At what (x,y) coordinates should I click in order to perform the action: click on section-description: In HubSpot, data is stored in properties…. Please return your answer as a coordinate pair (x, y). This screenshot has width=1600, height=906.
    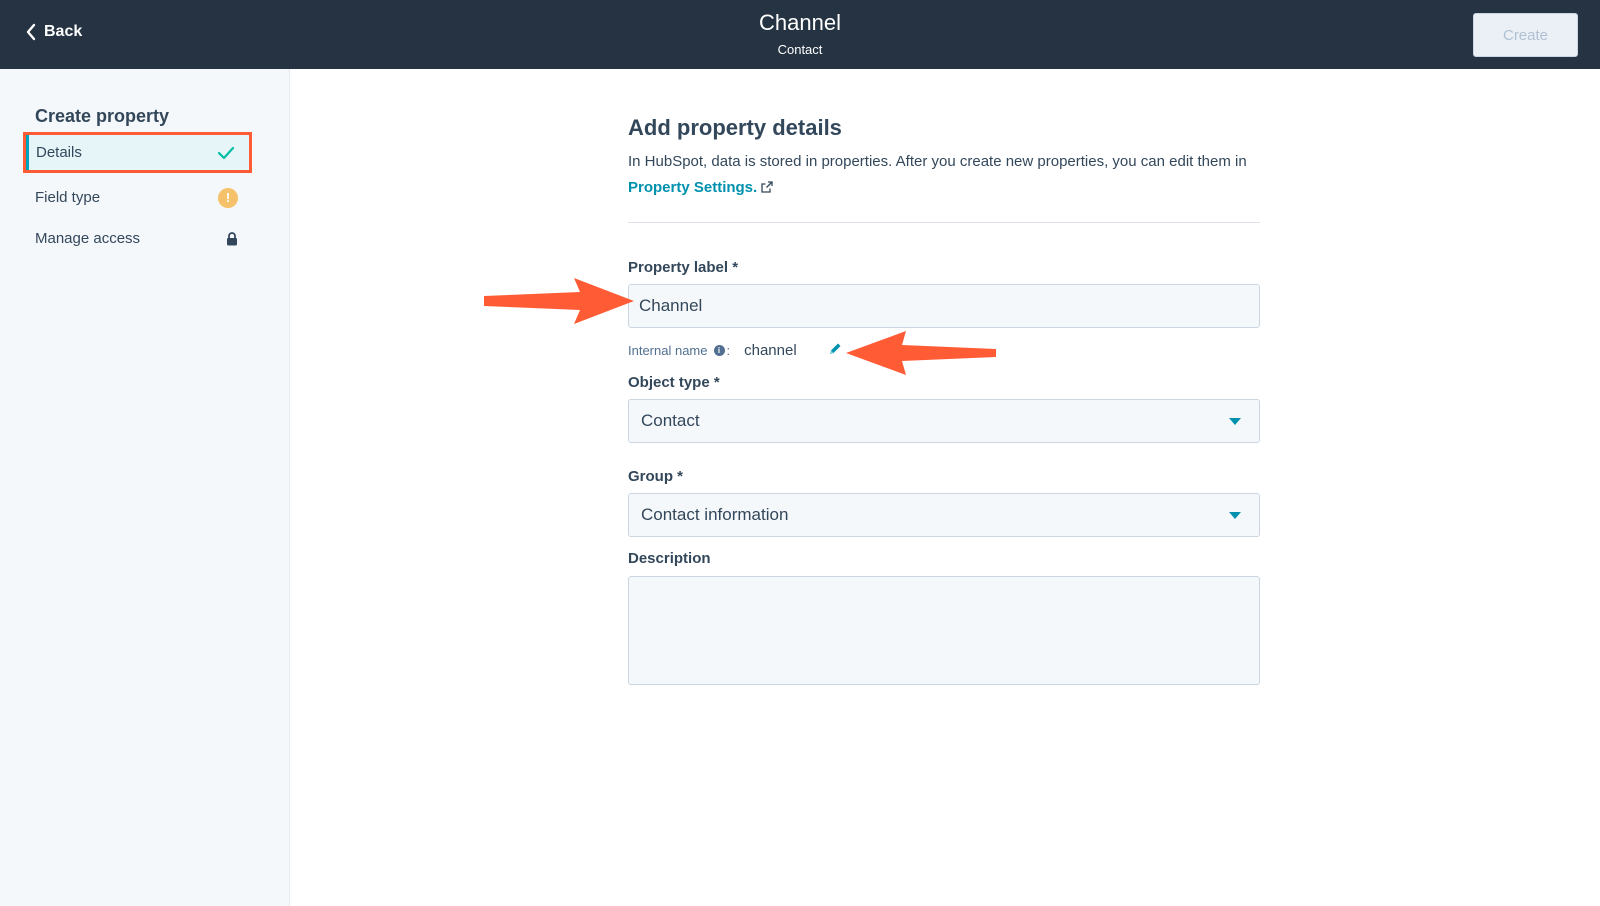
    Looking at the image, I should click on (944, 175).